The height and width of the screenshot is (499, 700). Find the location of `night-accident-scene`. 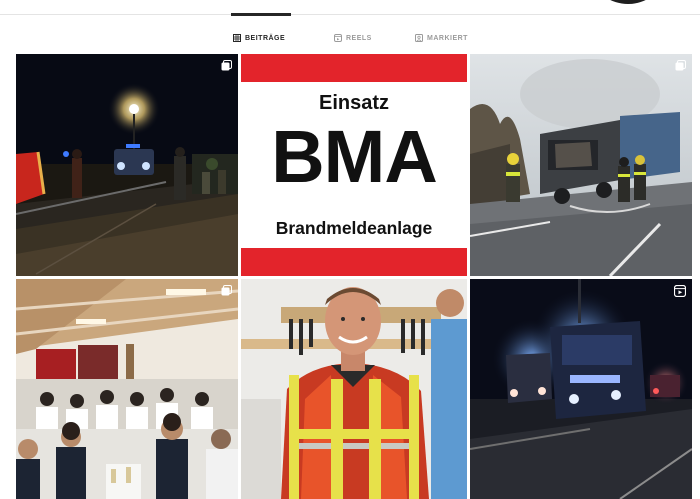

night-accident-scene is located at coordinates (127, 165).